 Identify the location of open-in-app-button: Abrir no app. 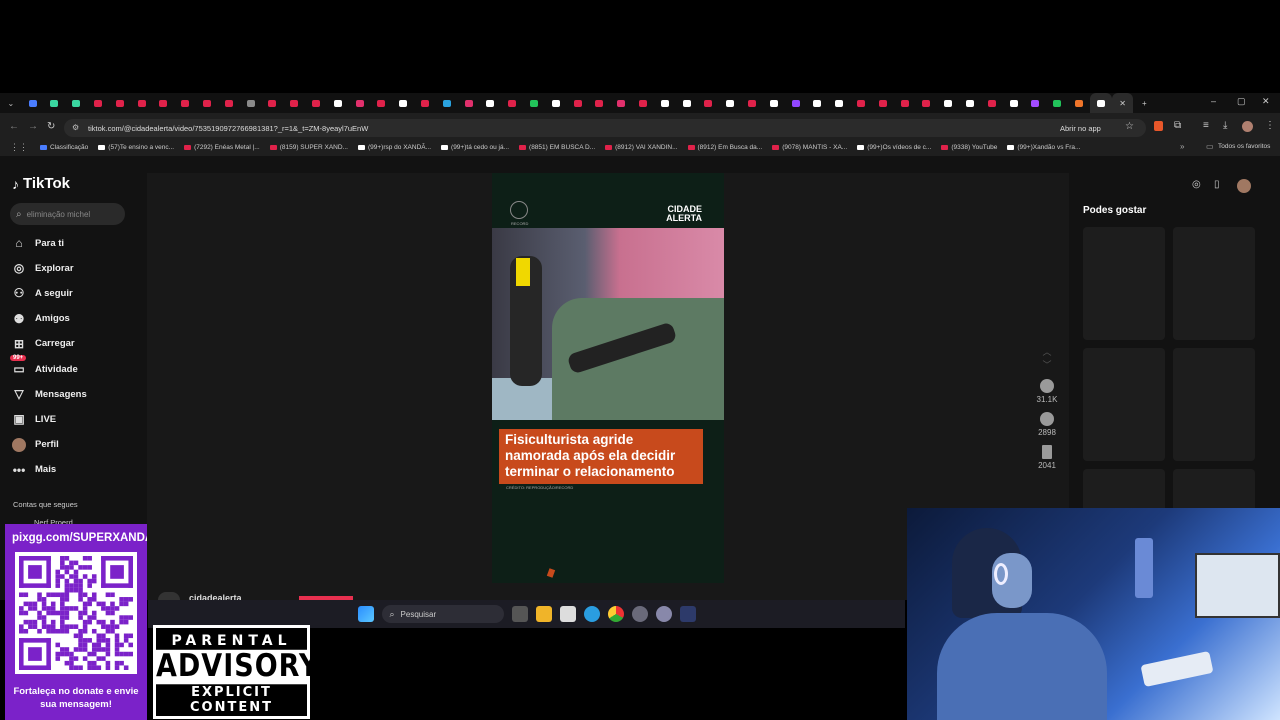
(1080, 128).